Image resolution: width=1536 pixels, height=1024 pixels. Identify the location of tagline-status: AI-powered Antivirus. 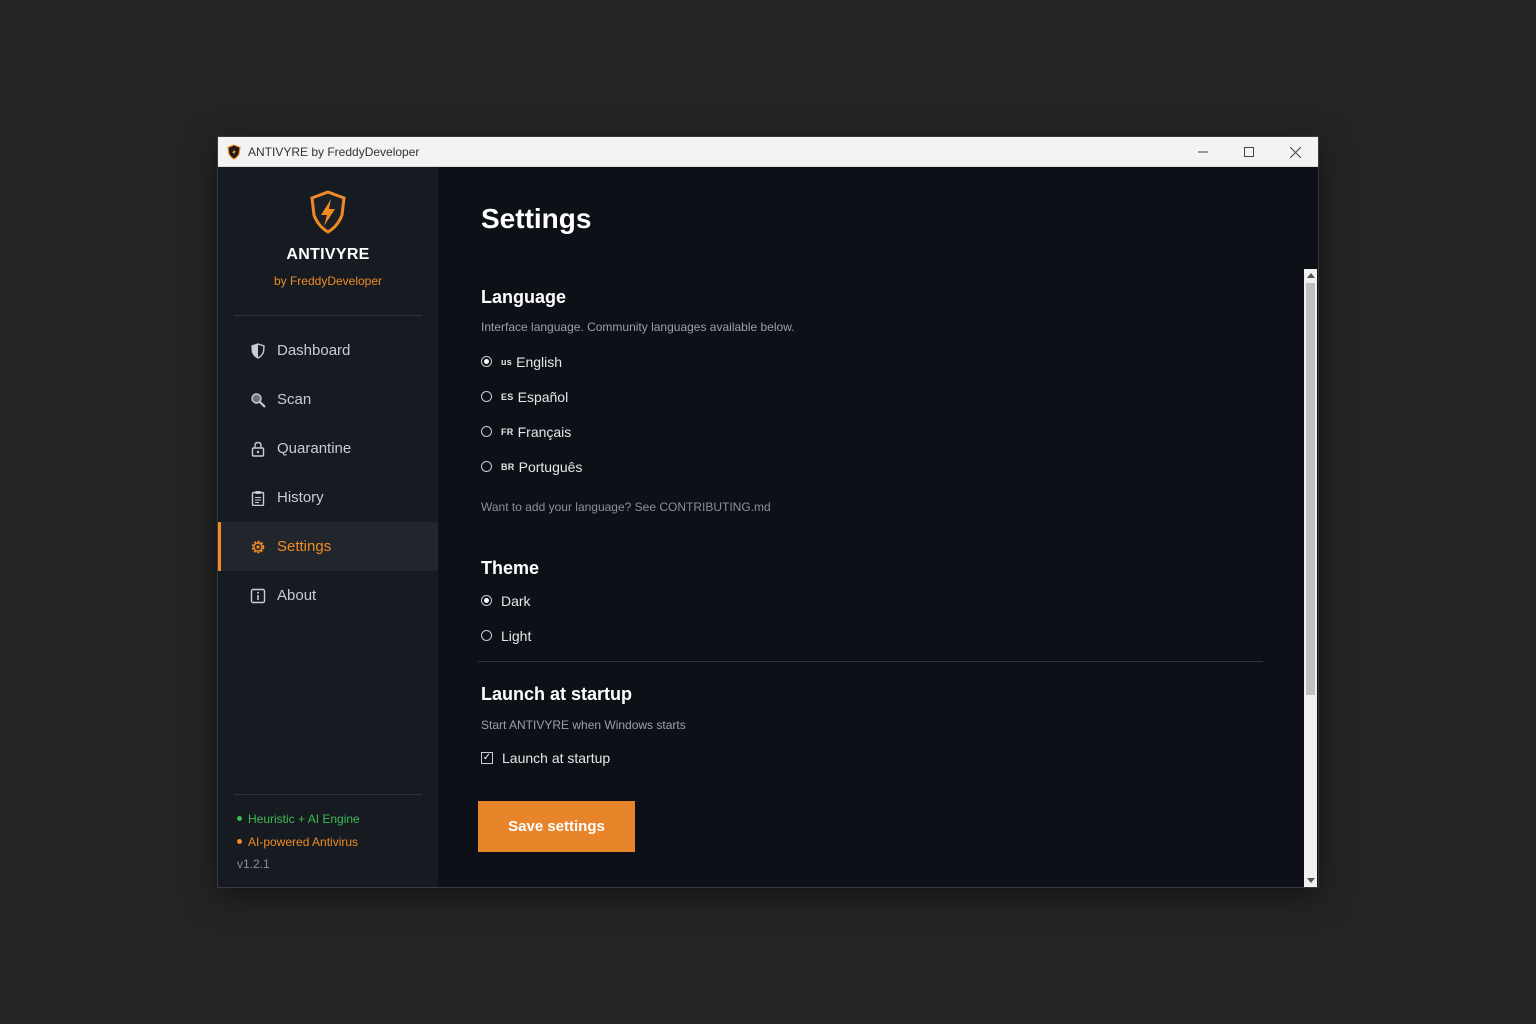
(328, 841).